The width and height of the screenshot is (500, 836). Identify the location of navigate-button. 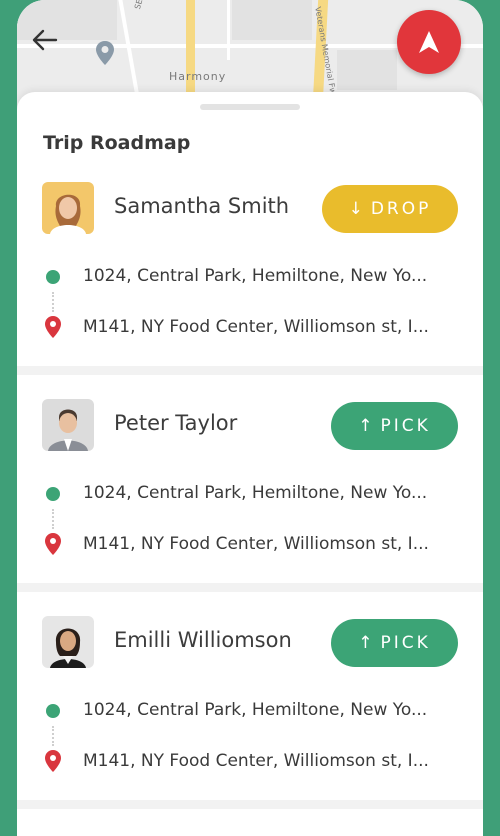
(429, 42).